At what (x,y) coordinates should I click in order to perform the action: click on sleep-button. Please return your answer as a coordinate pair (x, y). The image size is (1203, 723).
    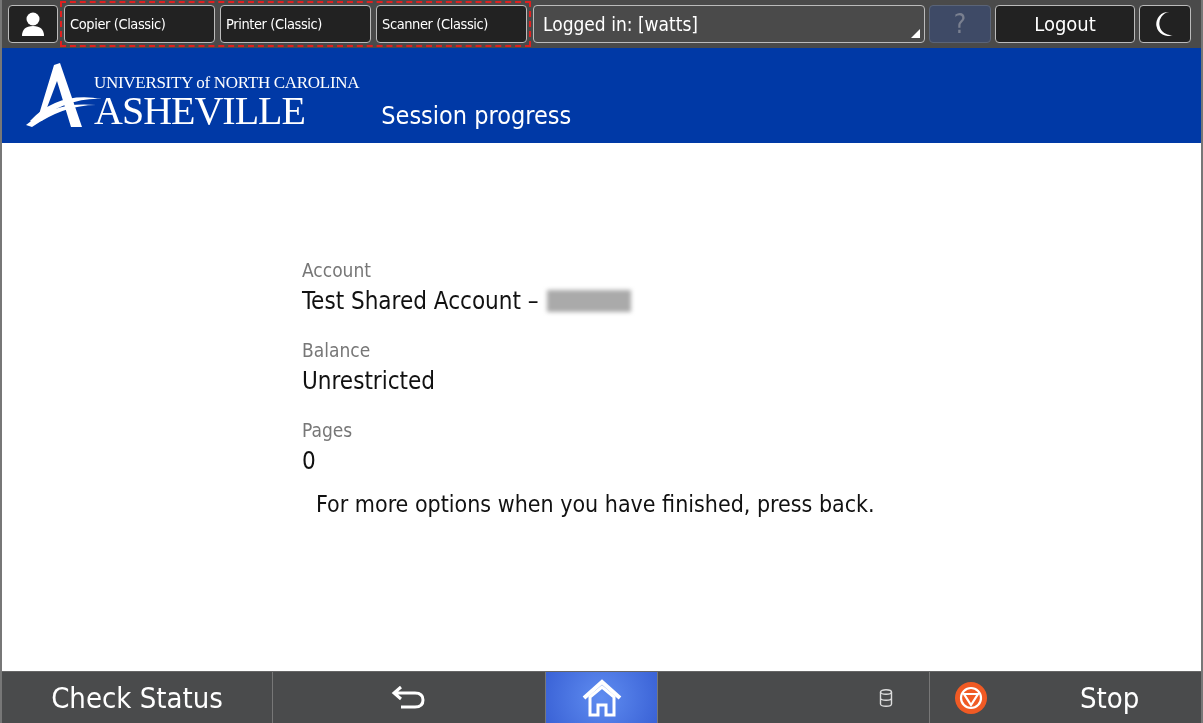
    Looking at the image, I should click on (1165, 24).